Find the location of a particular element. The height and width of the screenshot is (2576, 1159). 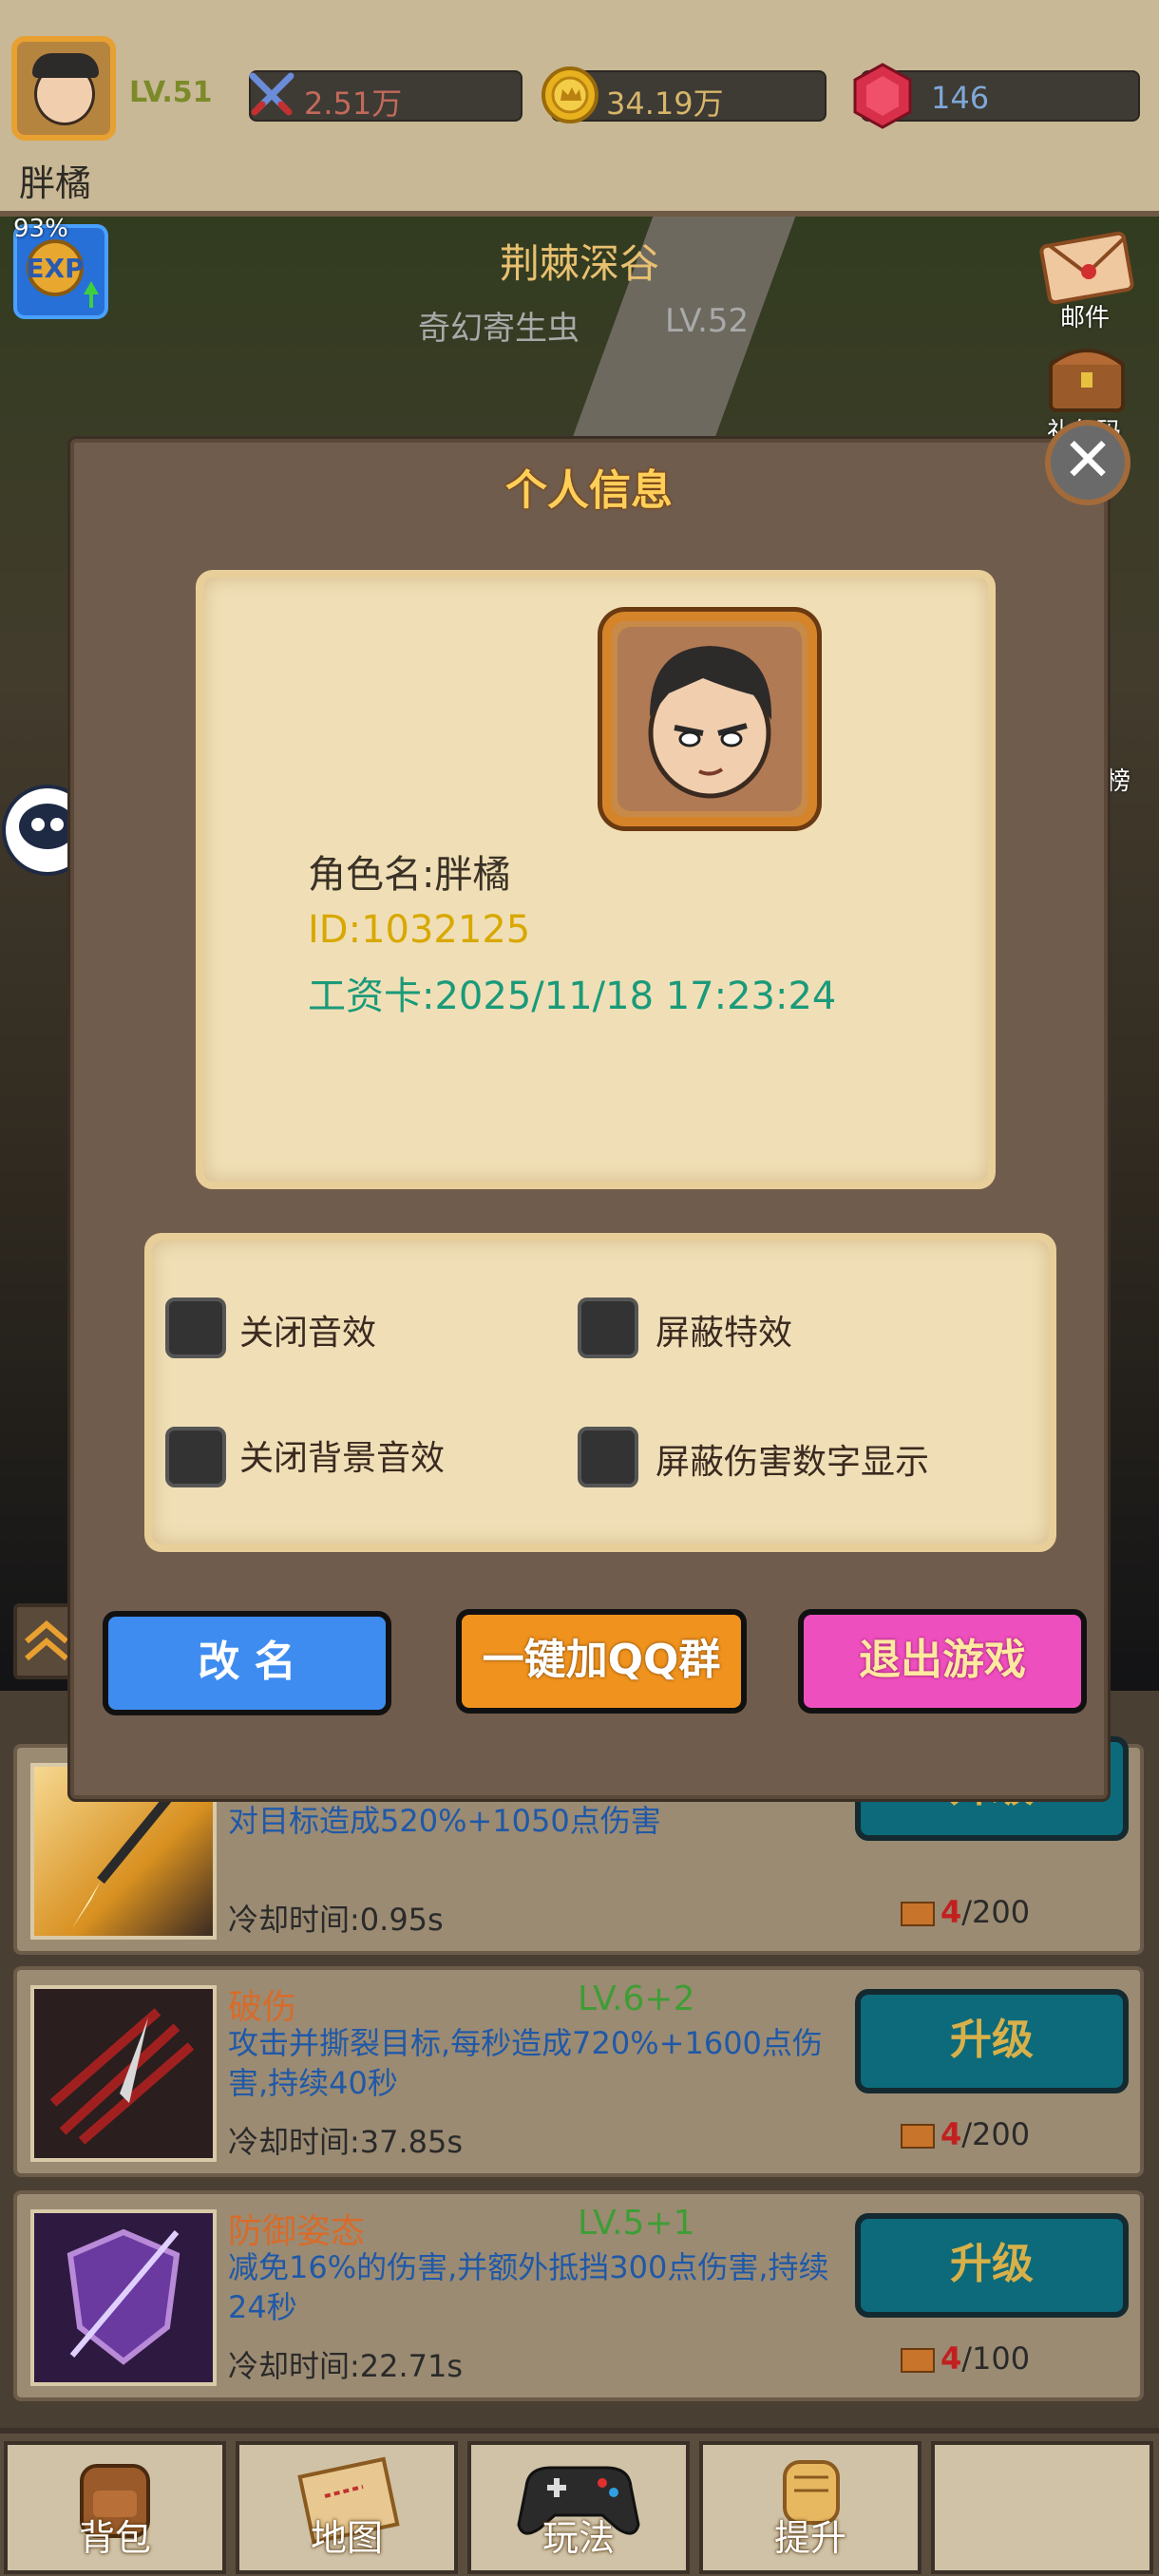

close-dialog-button: ✕ is located at coordinates (1087, 462).